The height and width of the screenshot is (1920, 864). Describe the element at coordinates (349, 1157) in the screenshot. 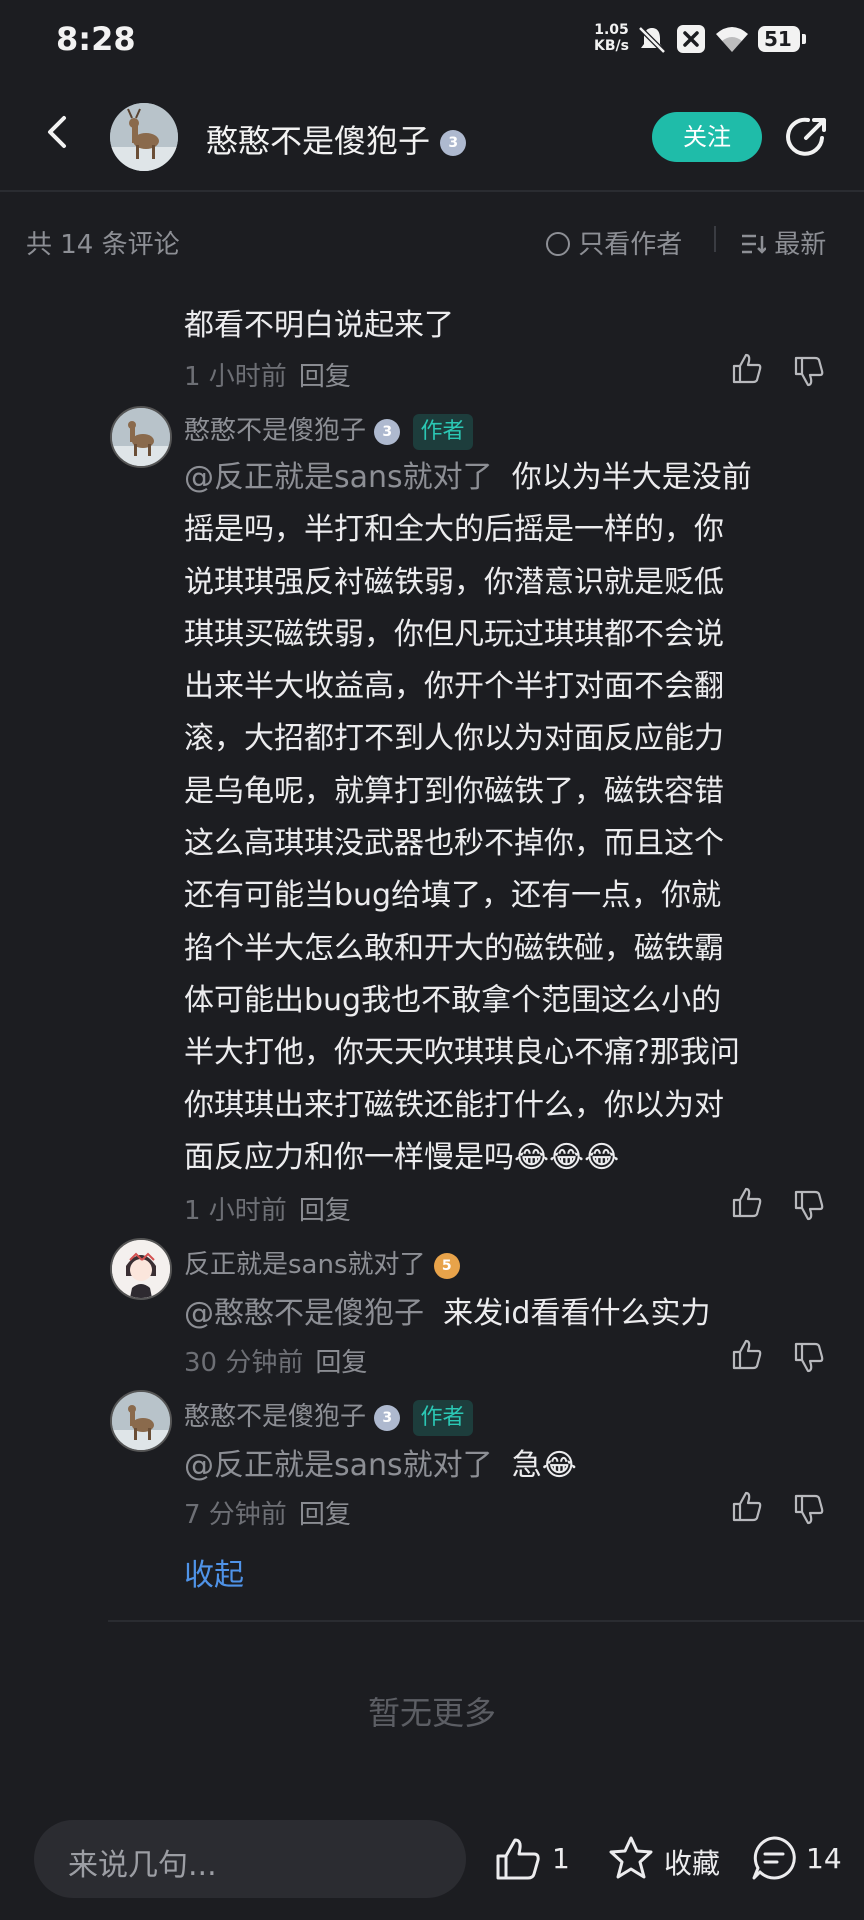

I see `comment-line: 面反应力和你一样慢是吗` at that location.